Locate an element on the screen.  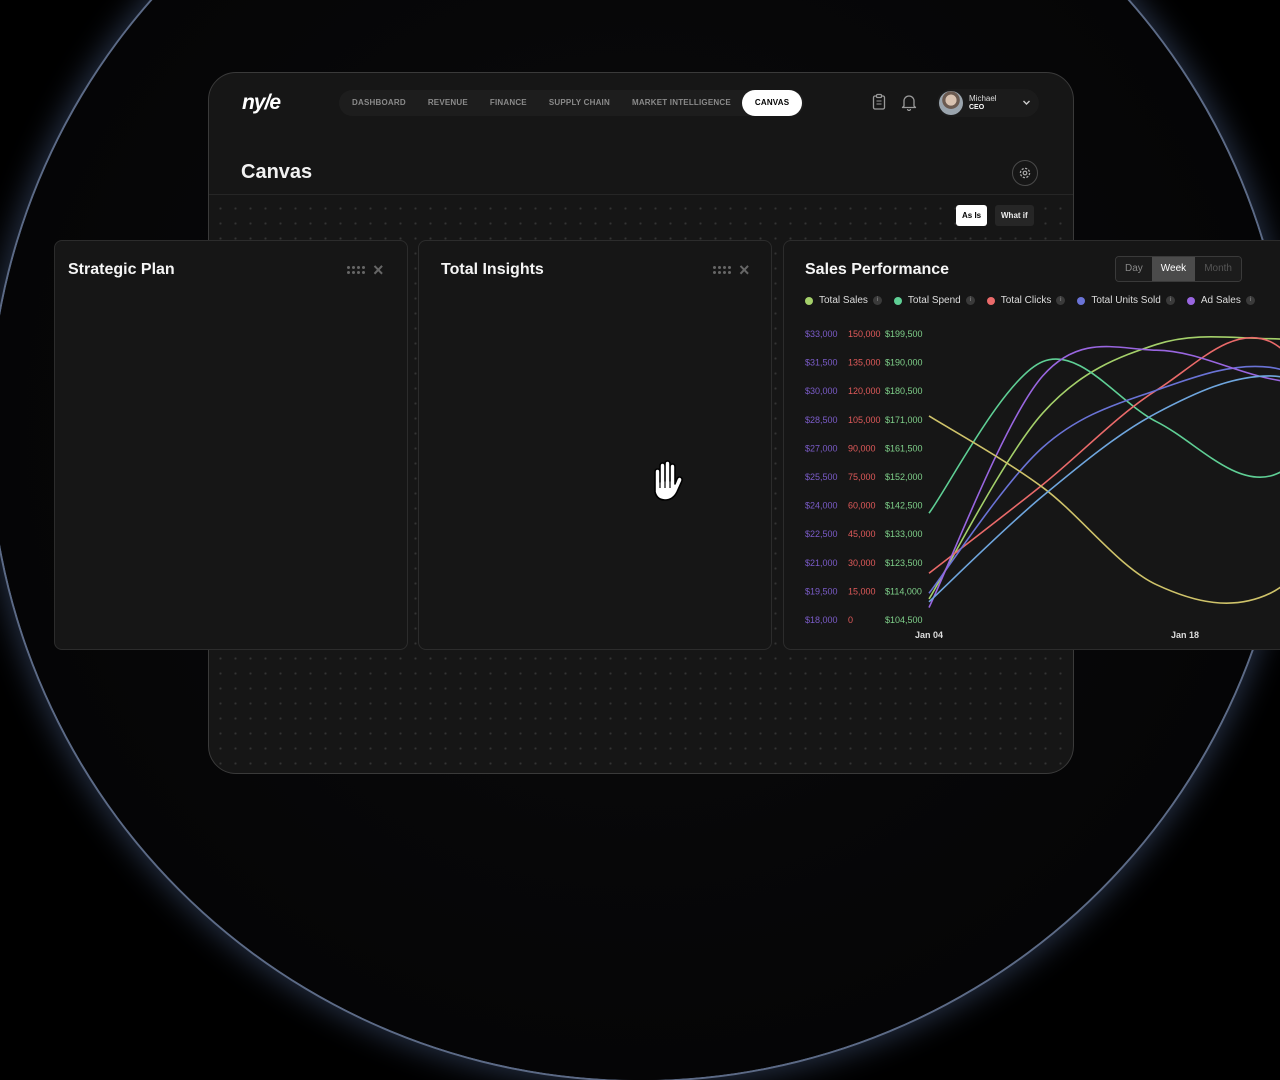
y-tick-label: 150,000 is located at coordinates (864, 334).